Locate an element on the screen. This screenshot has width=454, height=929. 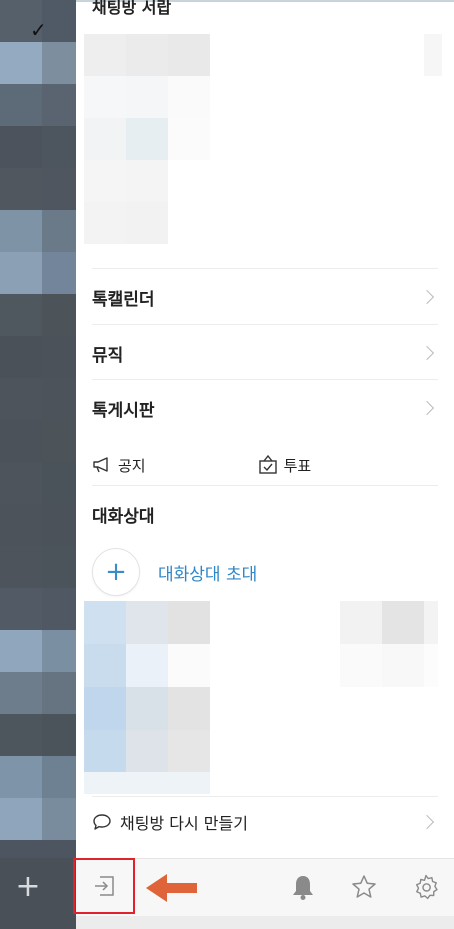
invite-member-button: + 대화상대 초대 is located at coordinates (174, 572).